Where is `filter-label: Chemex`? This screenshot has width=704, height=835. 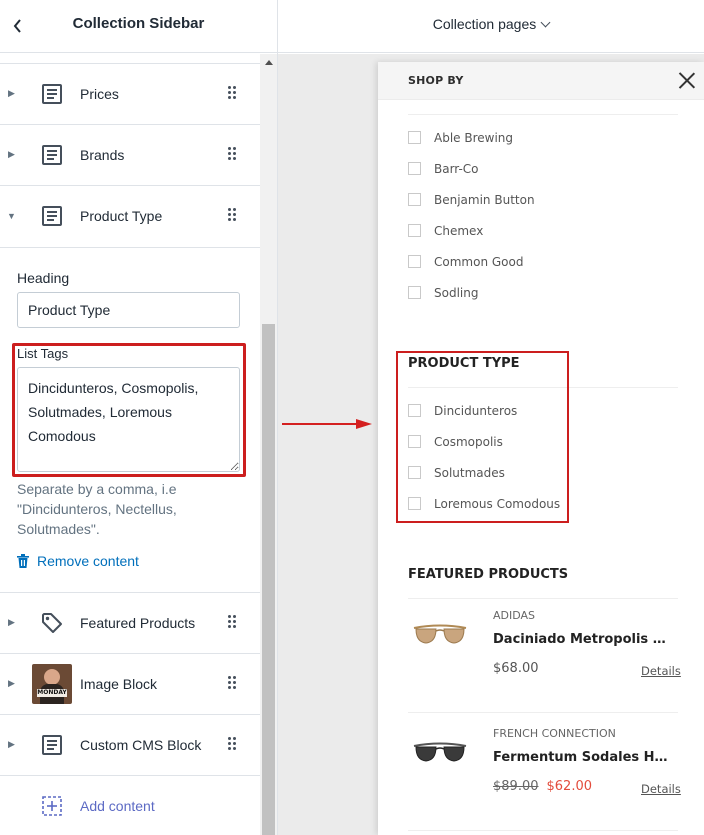 filter-label: Chemex is located at coordinates (459, 231).